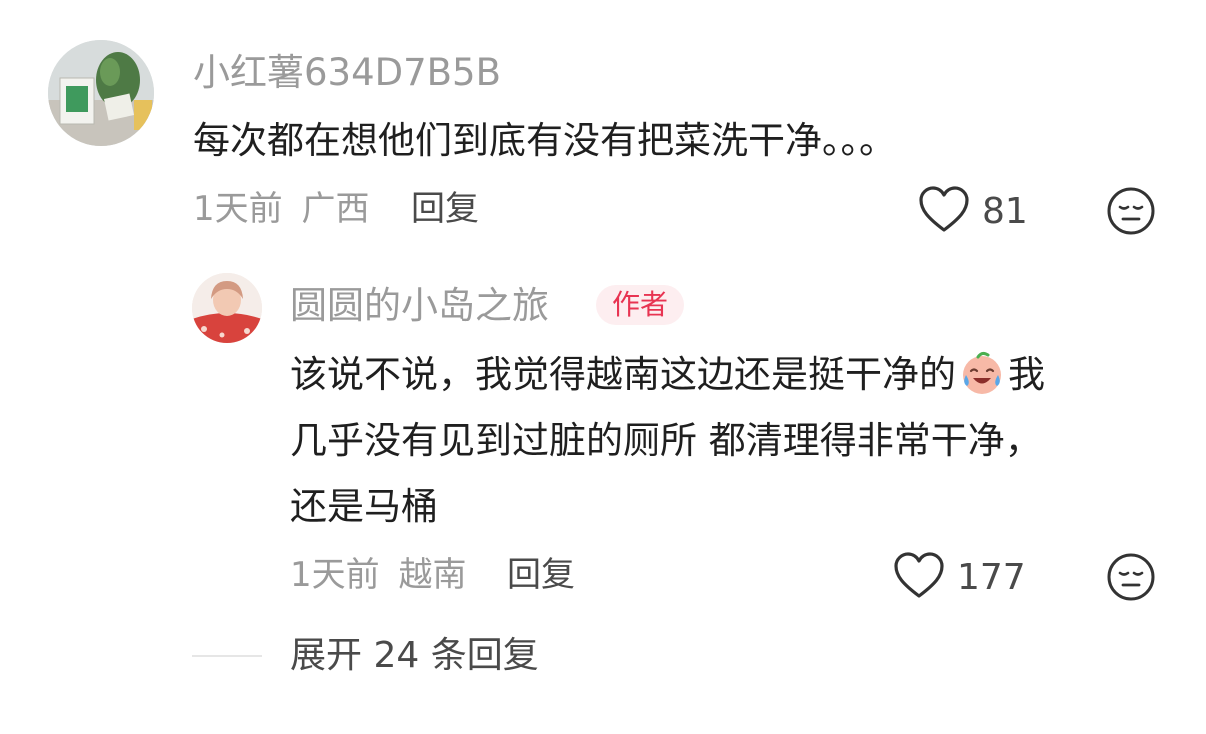  Describe the element at coordinates (227, 656) in the screenshot. I see `expand-divider` at that location.